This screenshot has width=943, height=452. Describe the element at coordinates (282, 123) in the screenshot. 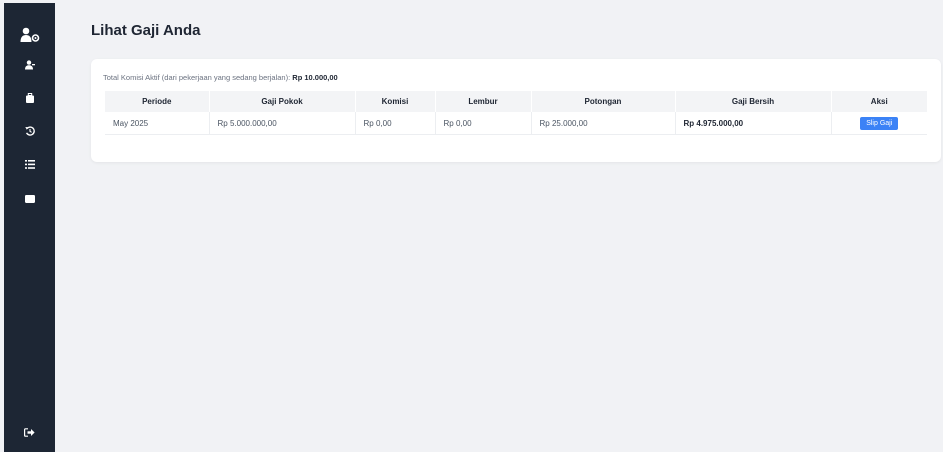

I see `cell-gaji-pokok: Rp 5.000.000,00` at that location.